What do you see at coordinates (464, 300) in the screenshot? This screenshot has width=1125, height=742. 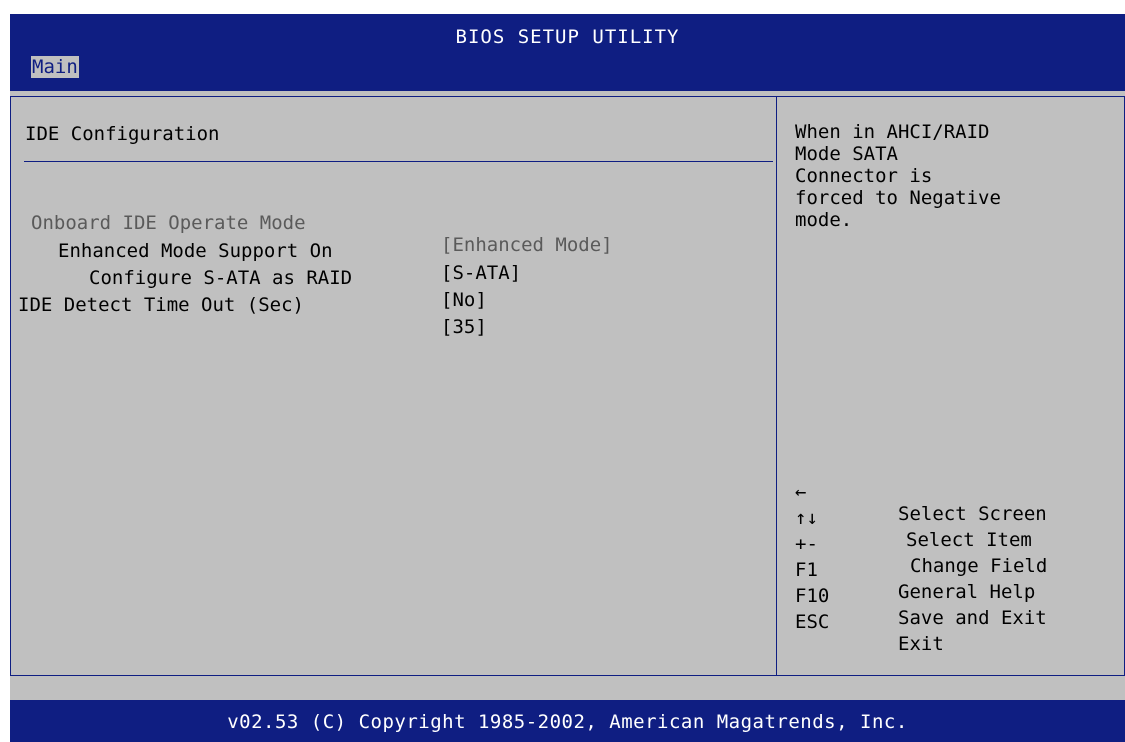 I see `setting-value: [No]` at bounding box center [464, 300].